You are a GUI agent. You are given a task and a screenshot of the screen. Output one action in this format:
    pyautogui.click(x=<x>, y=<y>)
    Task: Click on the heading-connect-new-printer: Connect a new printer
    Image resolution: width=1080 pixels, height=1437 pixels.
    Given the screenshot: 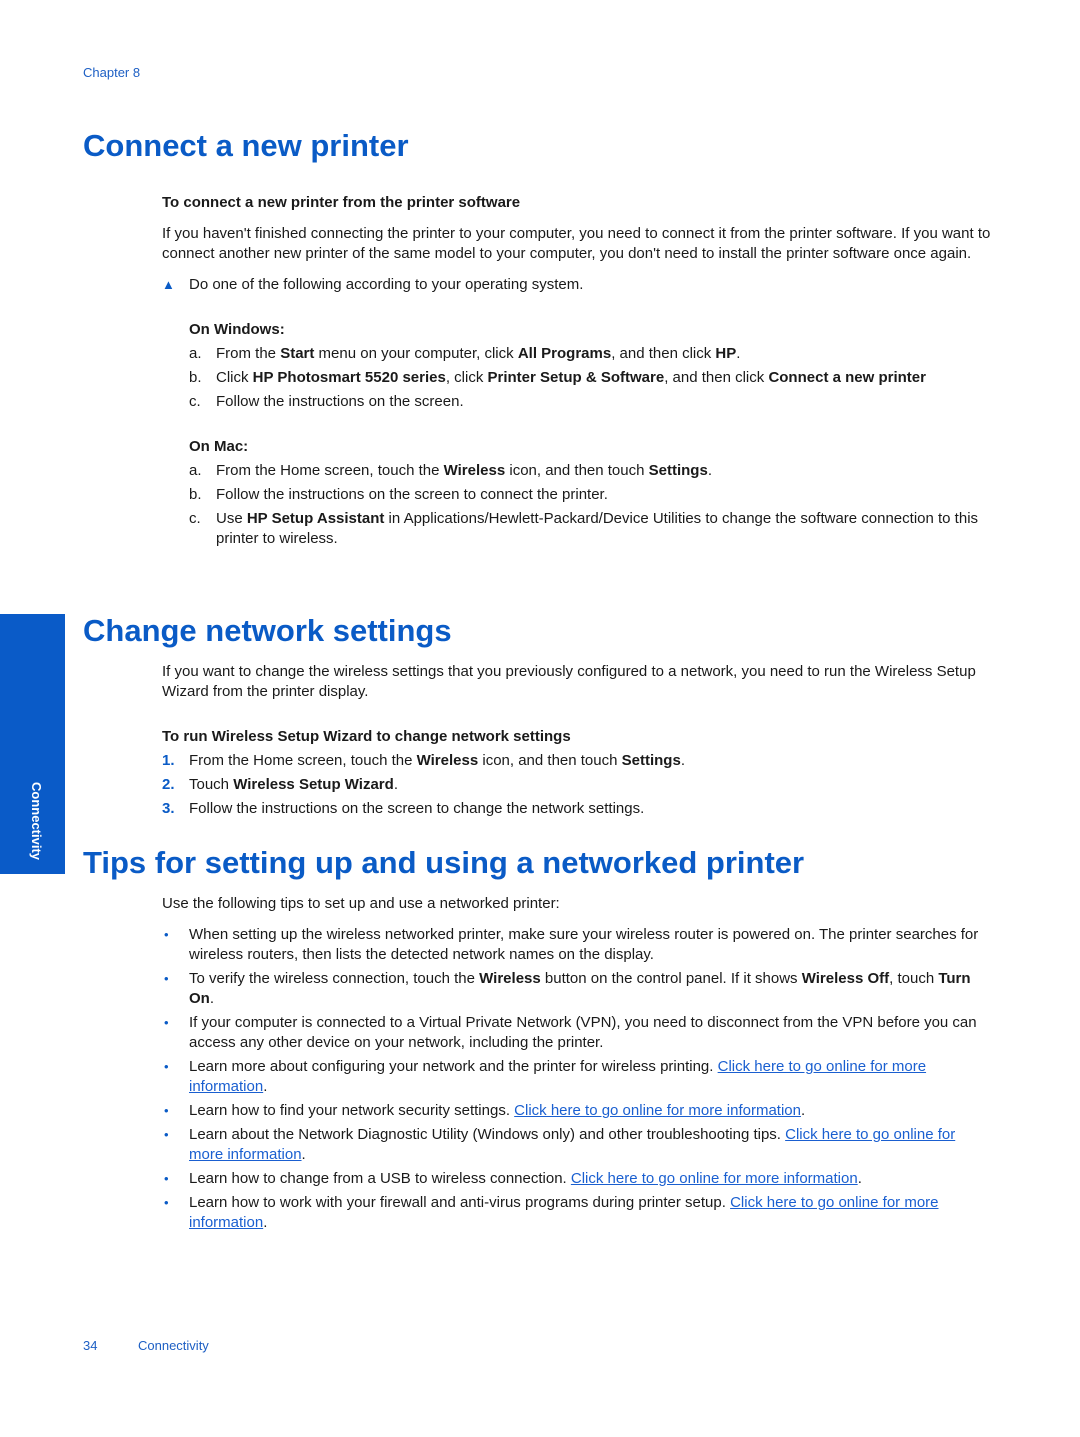 What is the action you would take?
    pyautogui.click(x=246, y=145)
    